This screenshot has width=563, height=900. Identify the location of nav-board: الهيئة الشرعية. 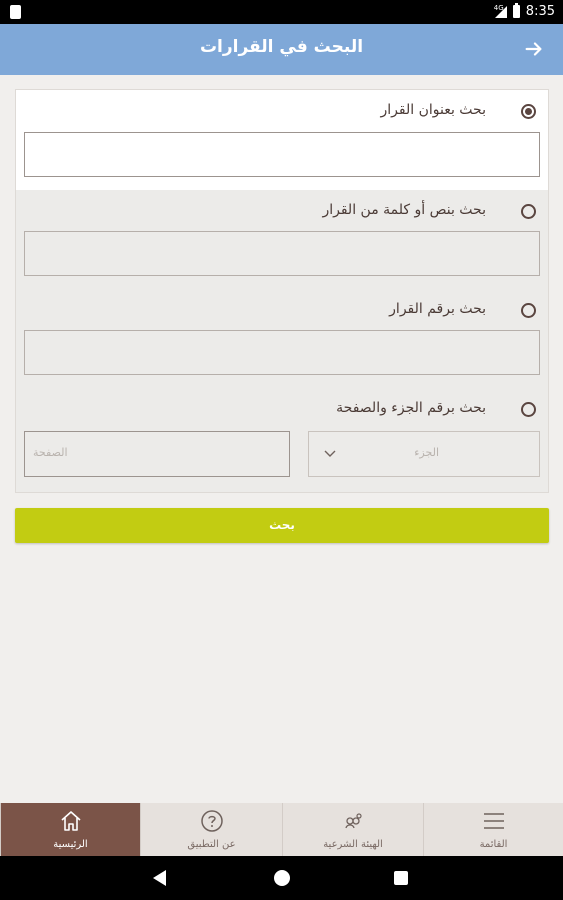
(352, 829).